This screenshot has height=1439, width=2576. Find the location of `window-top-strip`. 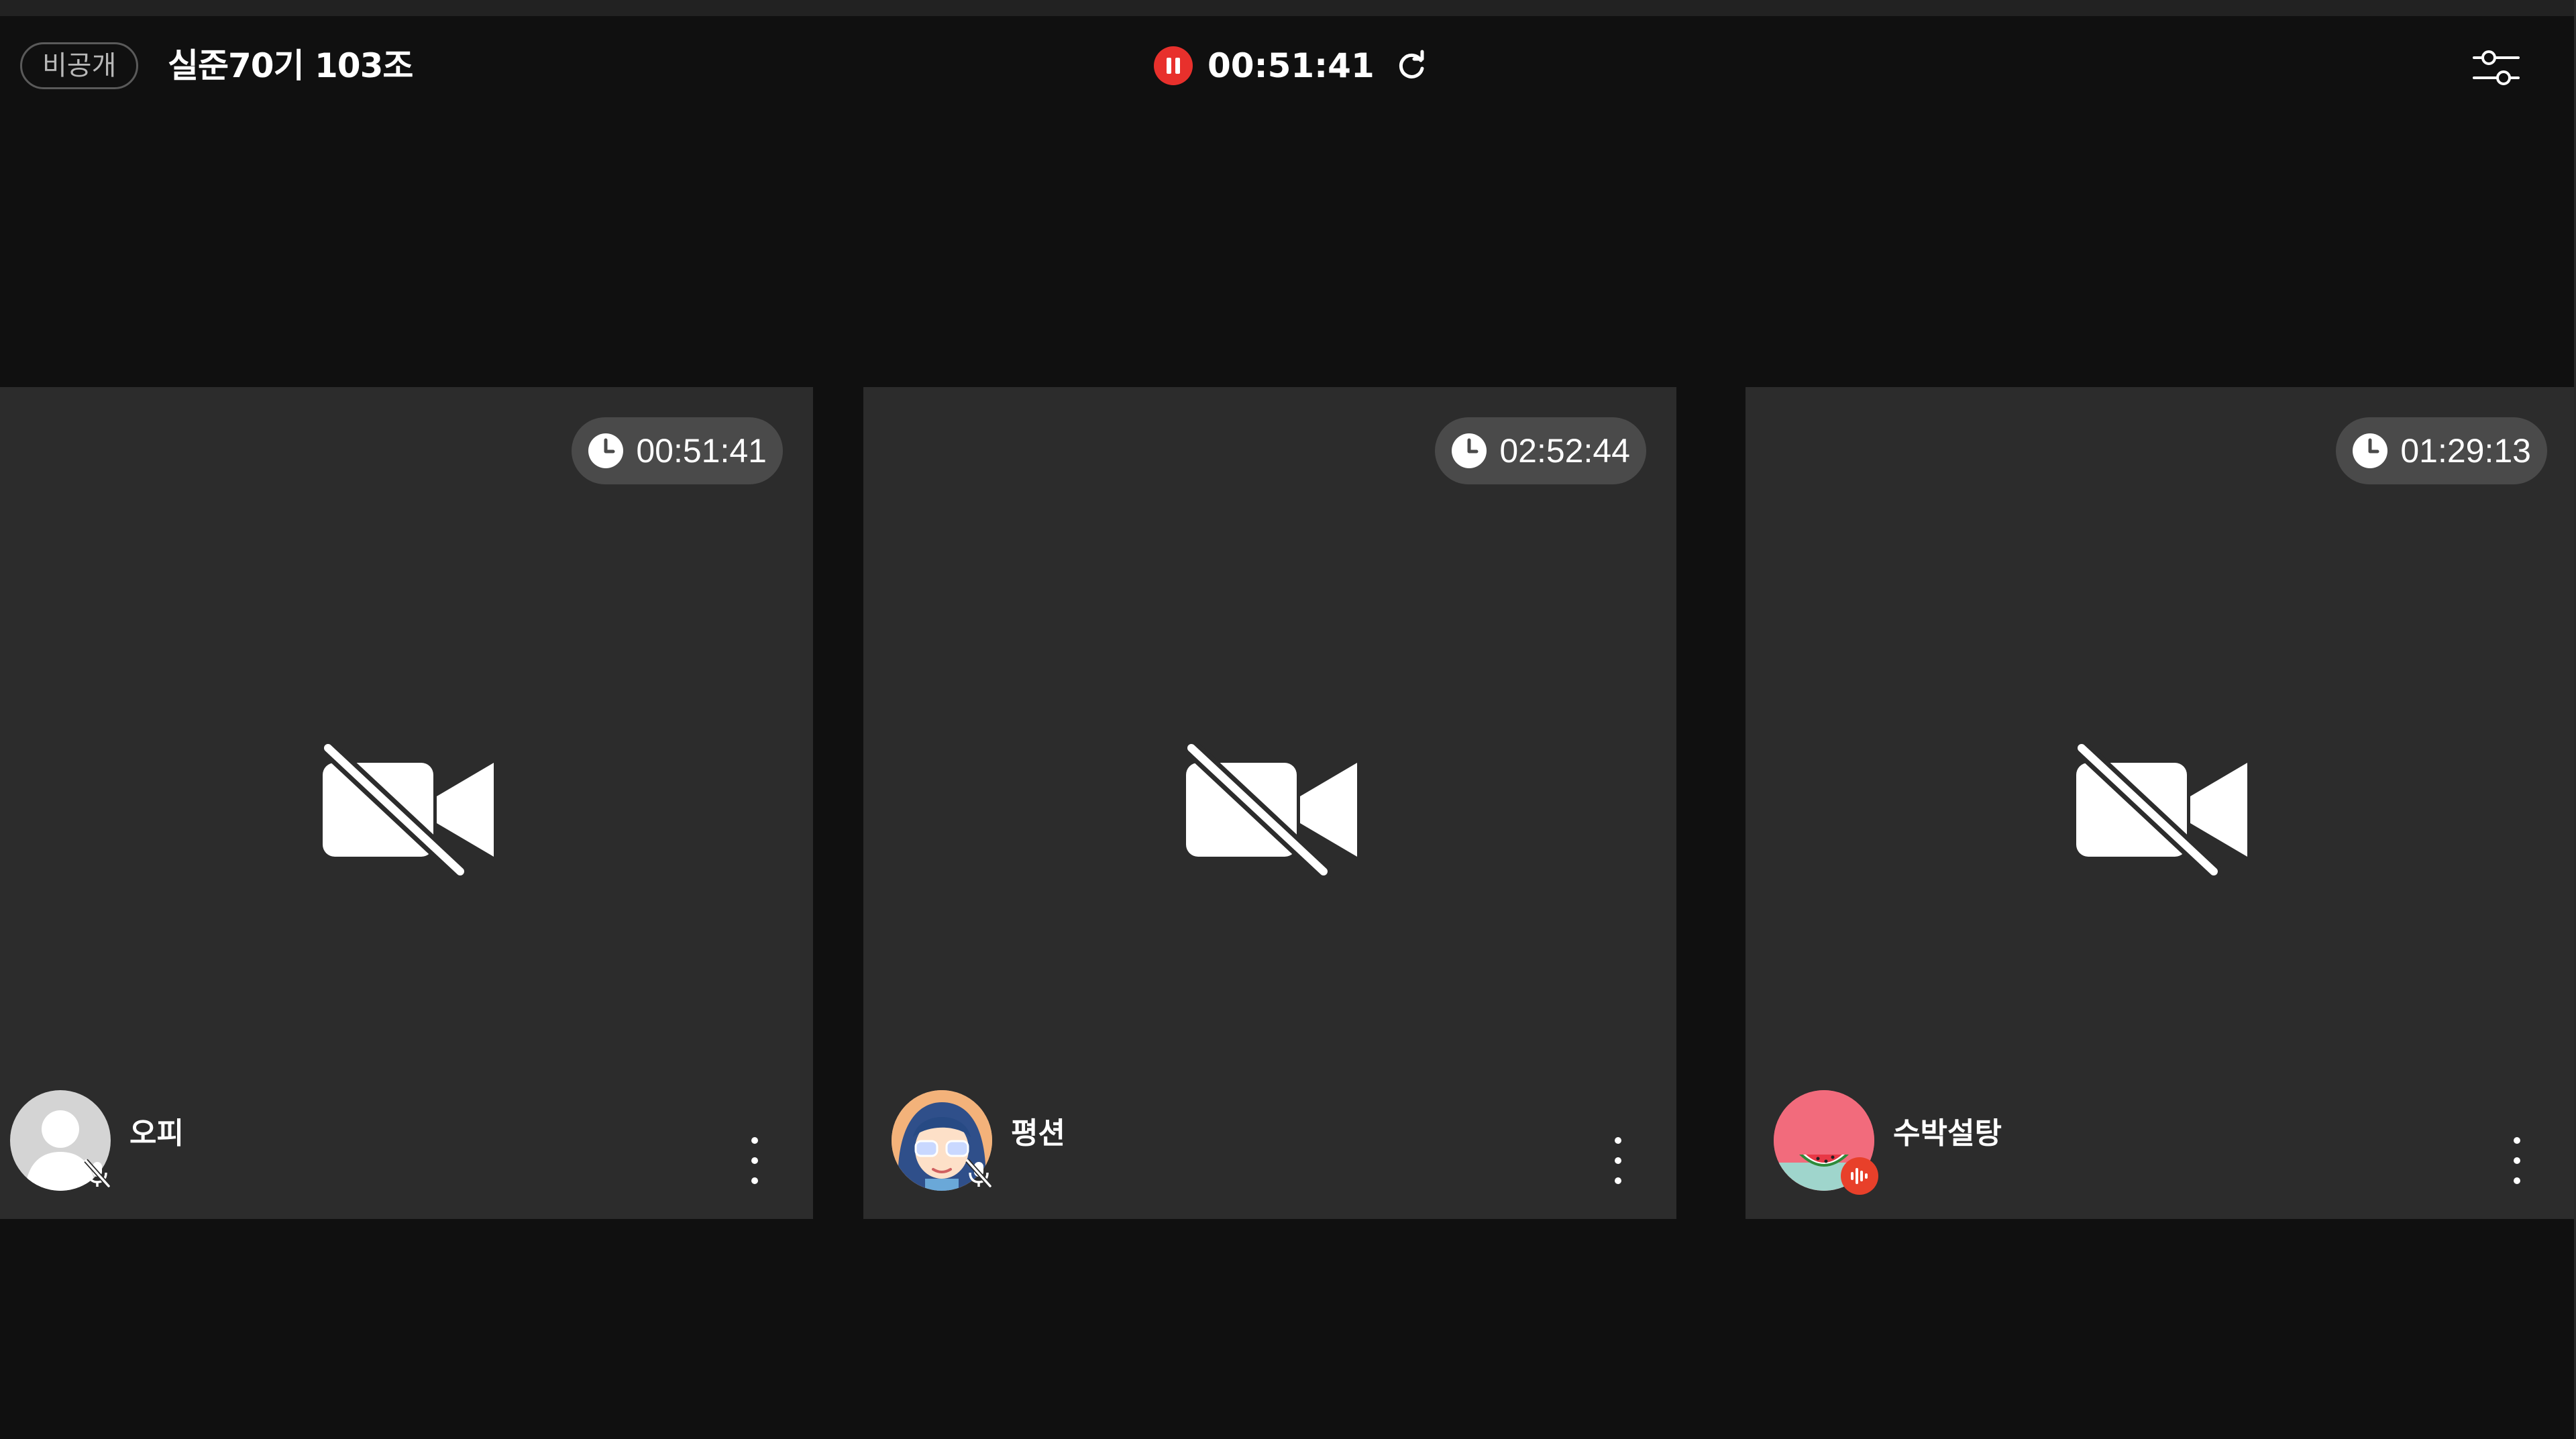

window-top-strip is located at coordinates (1288, 8).